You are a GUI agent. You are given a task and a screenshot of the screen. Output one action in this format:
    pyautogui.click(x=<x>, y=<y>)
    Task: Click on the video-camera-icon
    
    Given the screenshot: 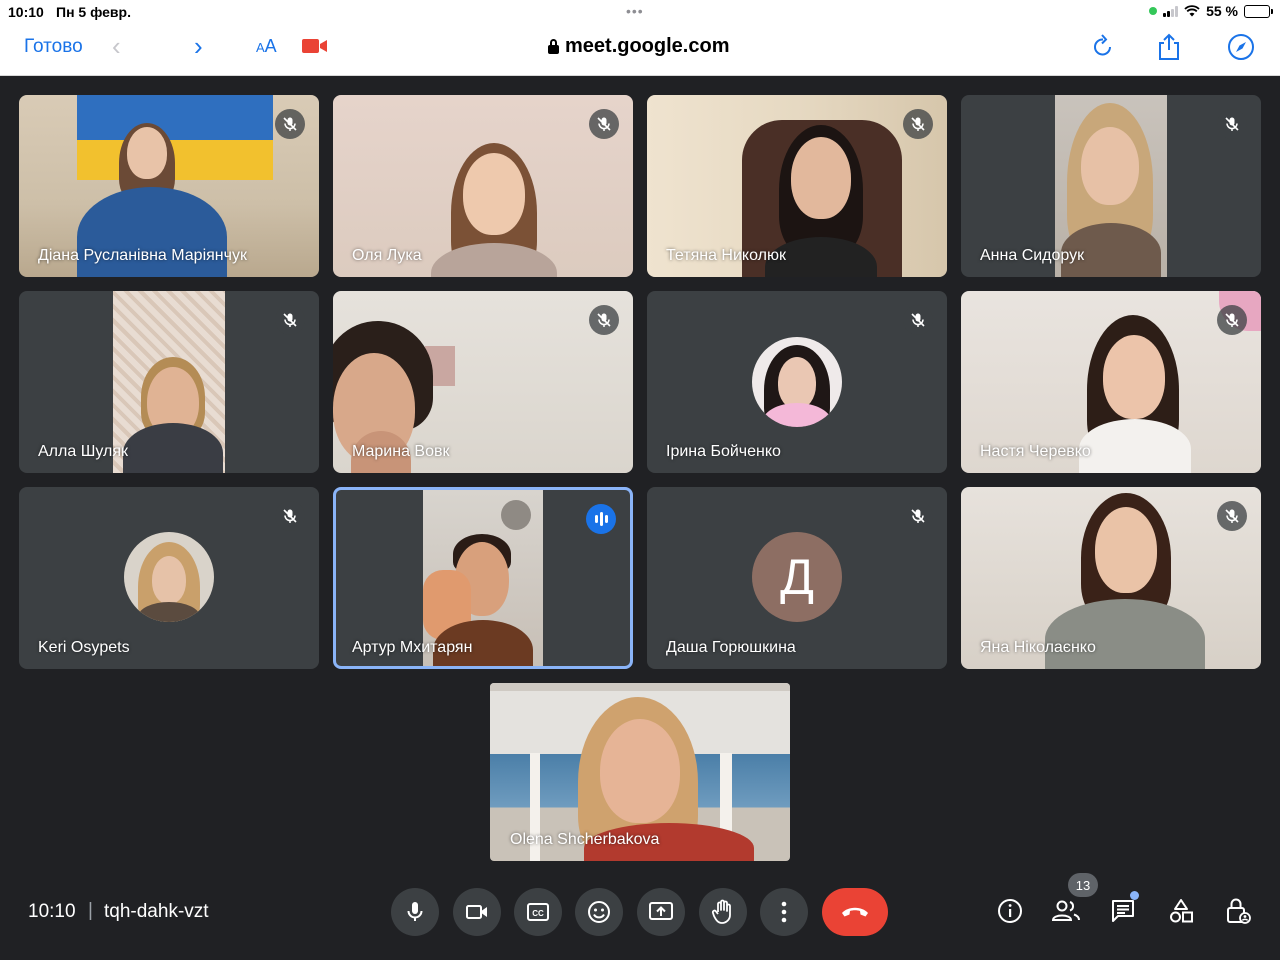 What is the action you would take?
    pyautogui.click(x=476, y=912)
    